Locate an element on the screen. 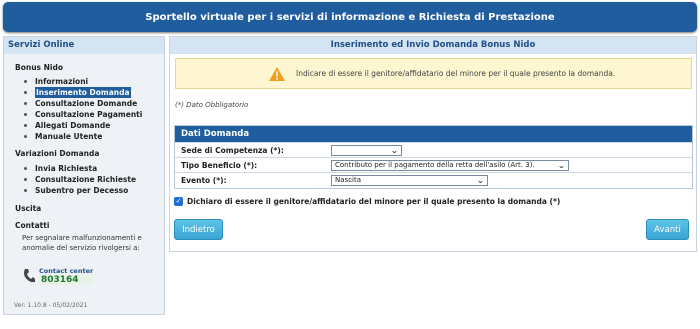  section-bonus-nido: Bonus Nido is located at coordinates (39, 67).